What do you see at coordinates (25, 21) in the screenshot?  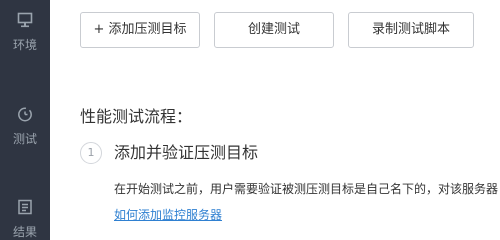 I see `monitor-icon` at bounding box center [25, 21].